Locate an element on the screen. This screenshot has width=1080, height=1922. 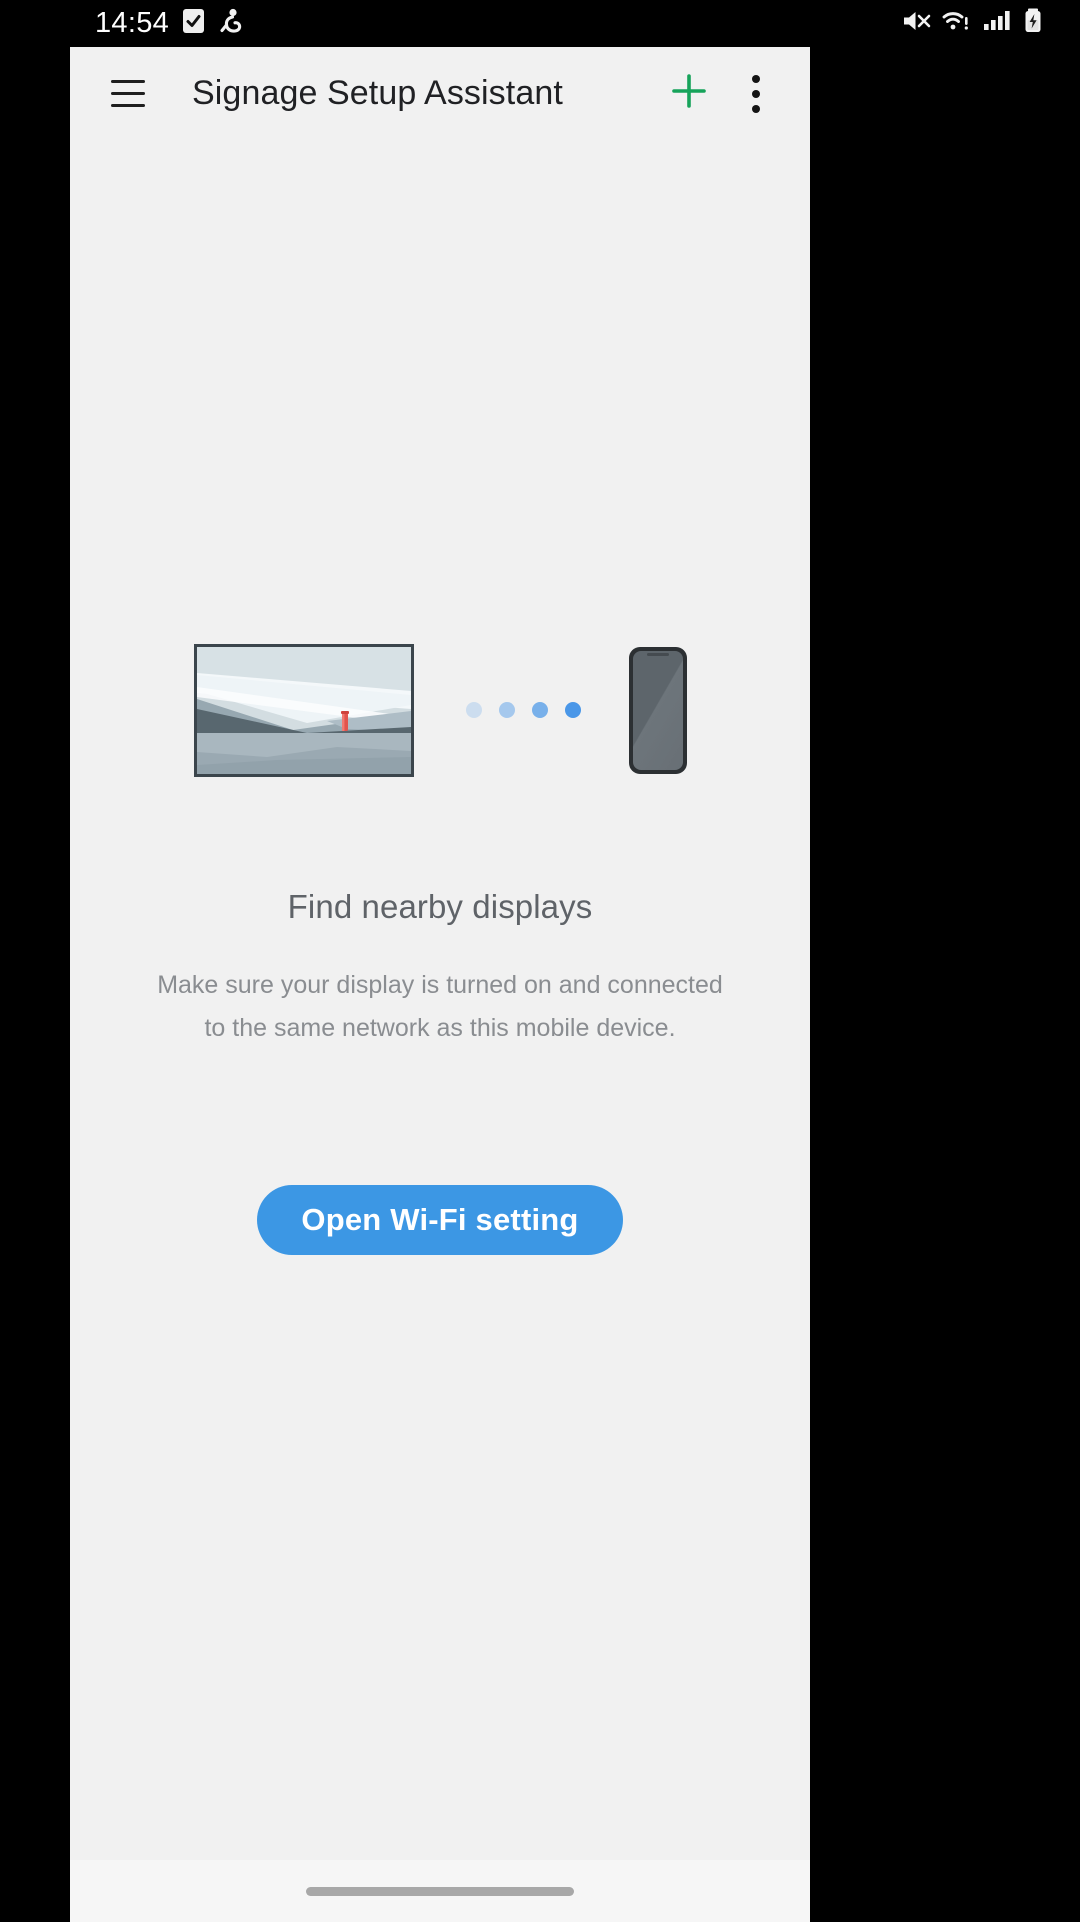
status-bar-right is located at coordinates (976, 23).